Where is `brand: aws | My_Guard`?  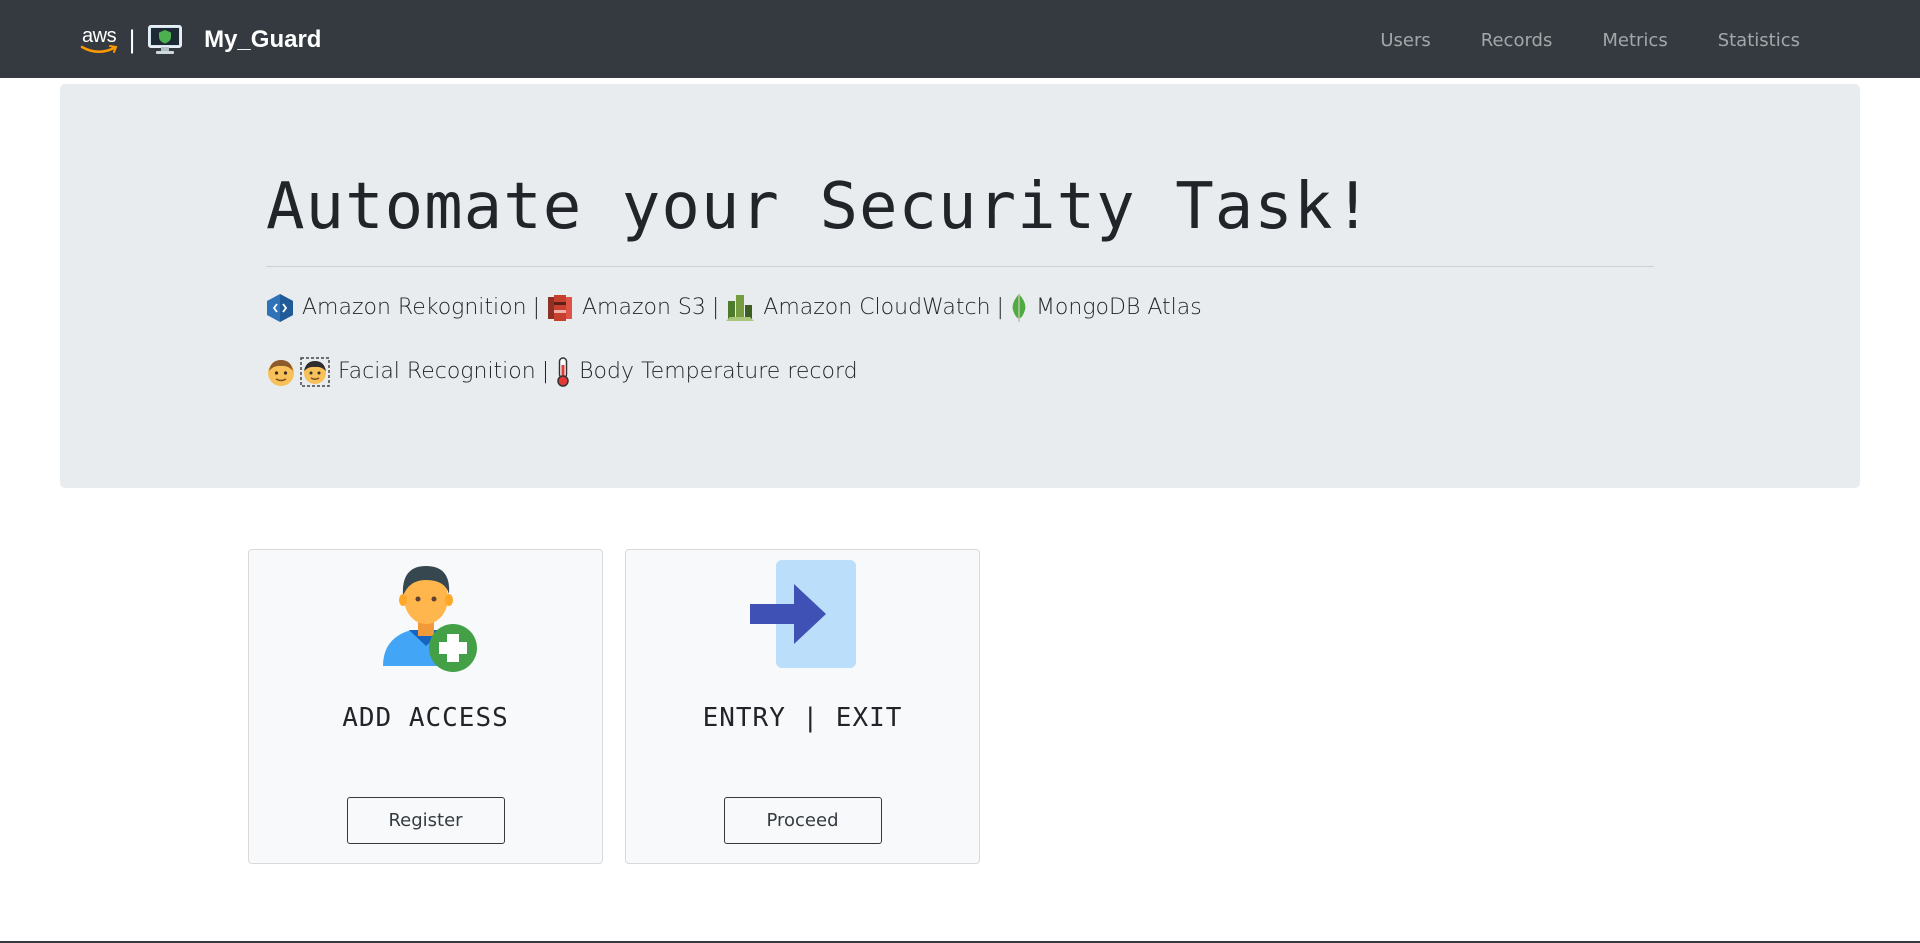 brand: aws | My_Guard is located at coordinates (200, 40).